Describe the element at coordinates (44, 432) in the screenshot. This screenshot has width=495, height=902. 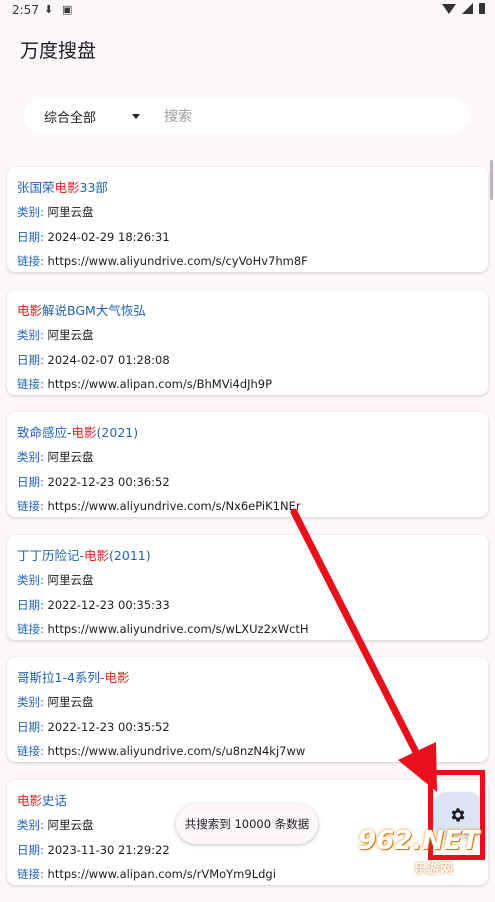
I see `title-text: 致命感应-` at that location.